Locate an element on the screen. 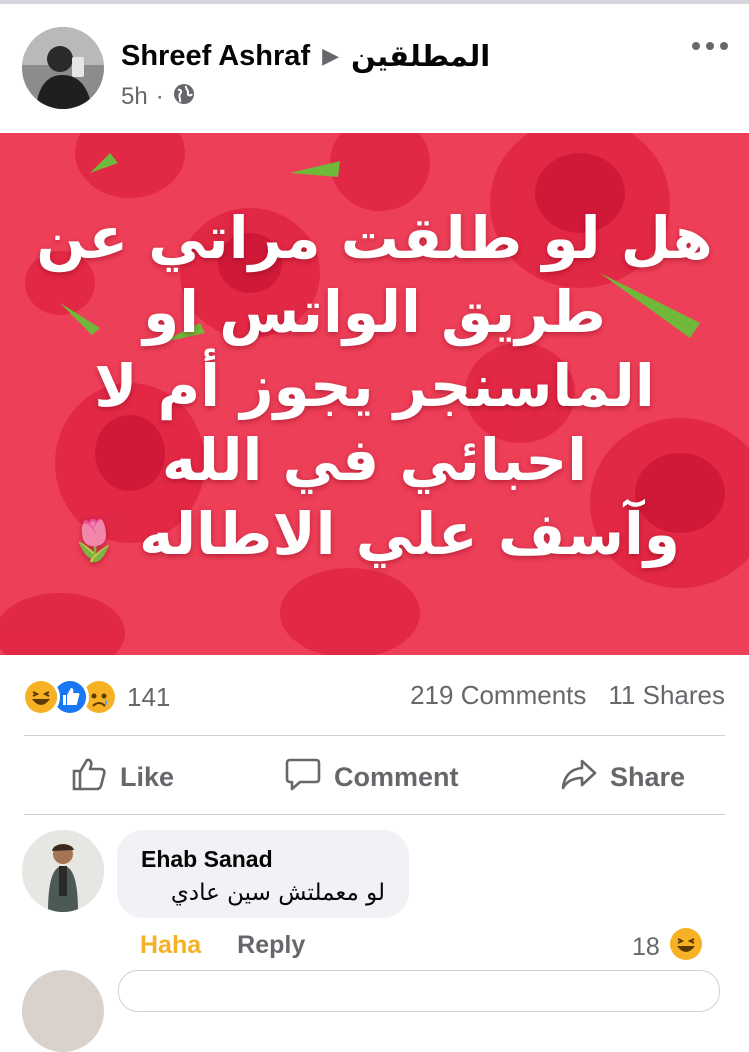 The height and width of the screenshot is (1052, 749). comment-reactions: 18 is located at coordinates (667, 947).